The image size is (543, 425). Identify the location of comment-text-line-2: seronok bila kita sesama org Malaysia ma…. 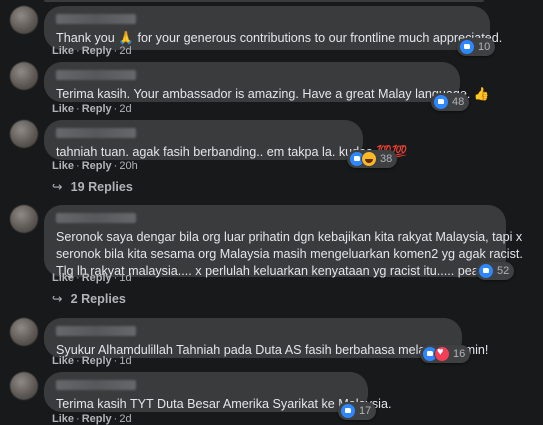
(289, 254).